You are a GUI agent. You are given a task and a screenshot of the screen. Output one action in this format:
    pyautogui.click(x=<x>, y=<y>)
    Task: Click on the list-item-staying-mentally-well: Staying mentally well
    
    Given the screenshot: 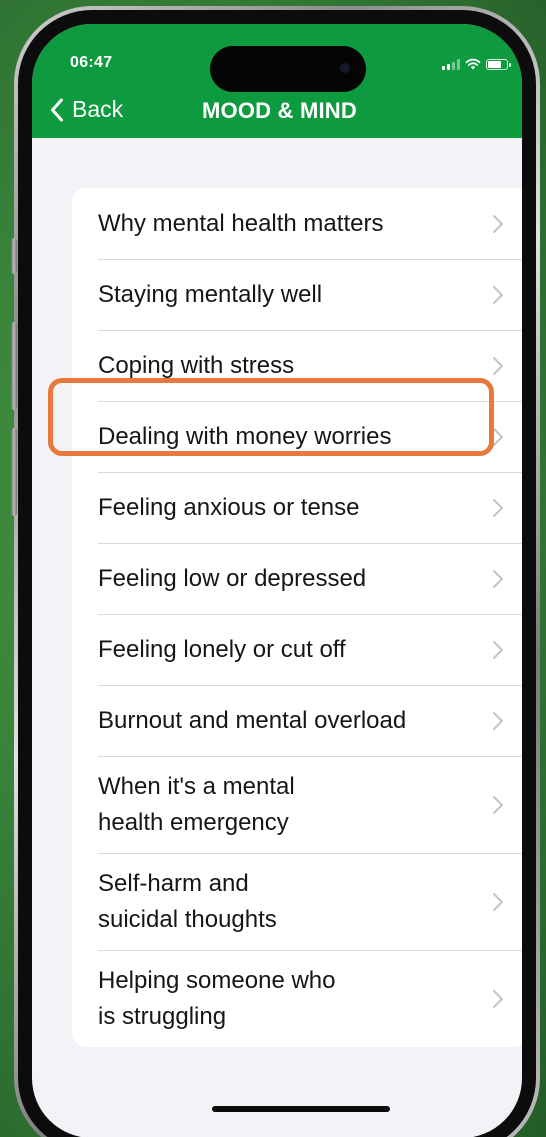 What is the action you would take?
    pyautogui.click(x=297, y=294)
    